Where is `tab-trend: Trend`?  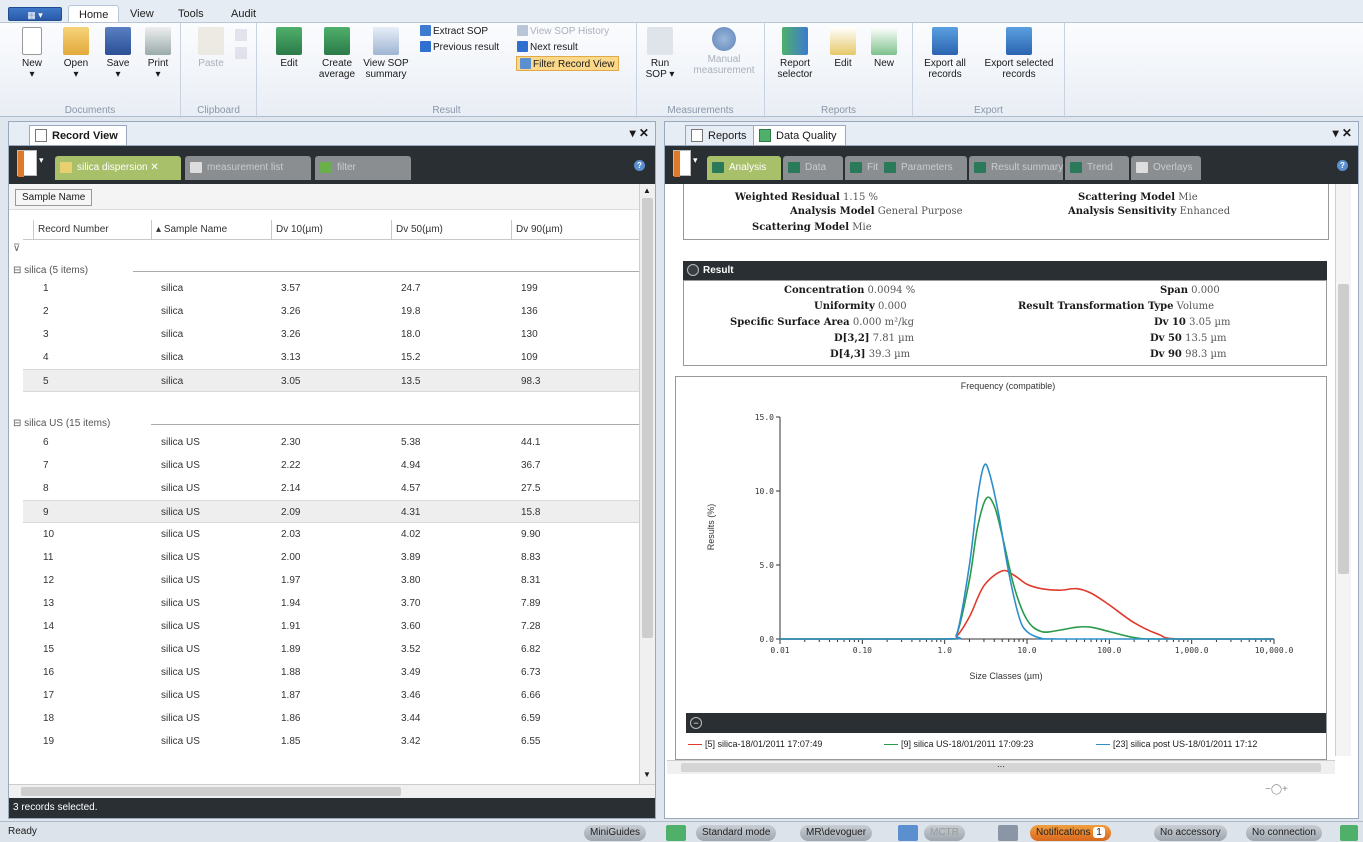 tab-trend: Trend is located at coordinates (1097, 168).